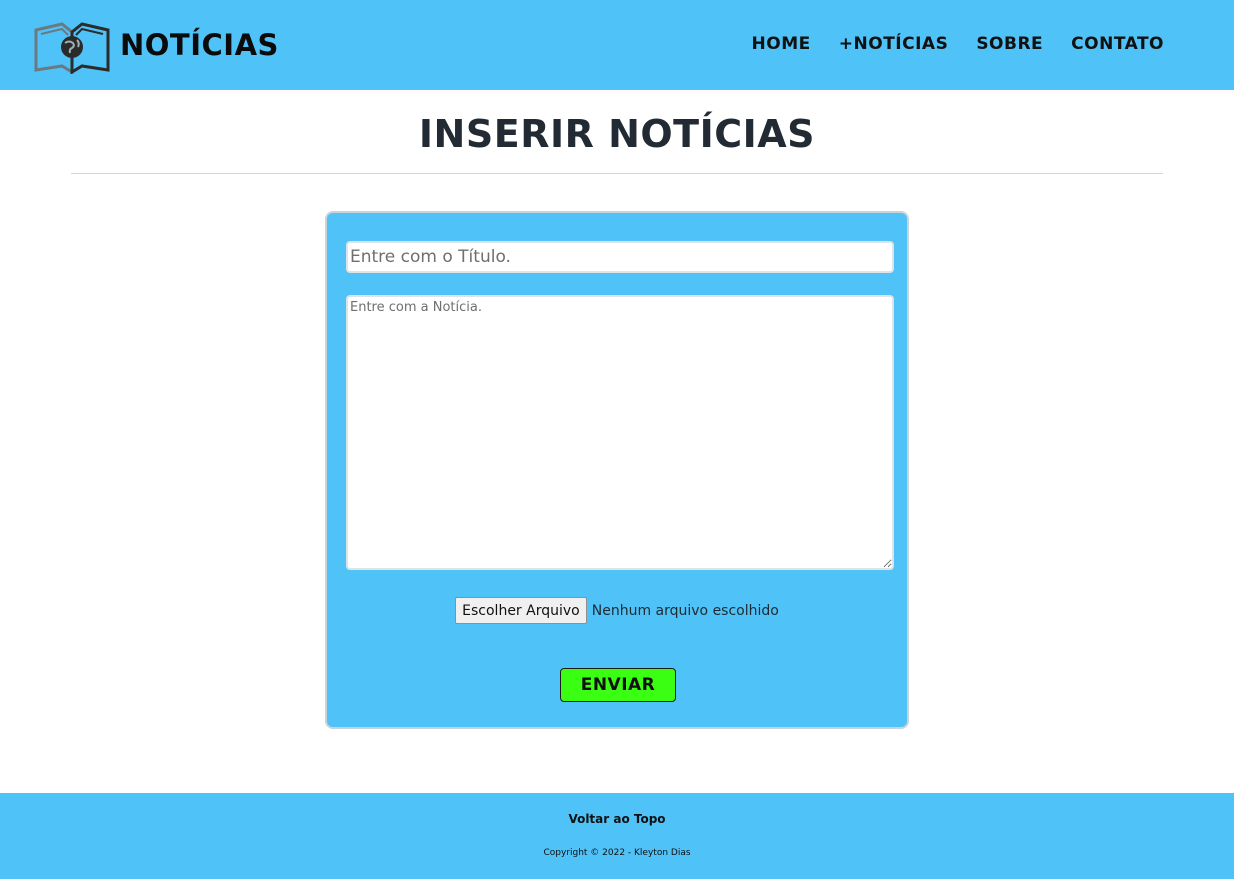 Image resolution: width=1234 pixels, height=879 pixels. What do you see at coordinates (617, 819) in the screenshot?
I see `back-to-top-link: Voltar ao Topo` at bounding box center [617, 819].